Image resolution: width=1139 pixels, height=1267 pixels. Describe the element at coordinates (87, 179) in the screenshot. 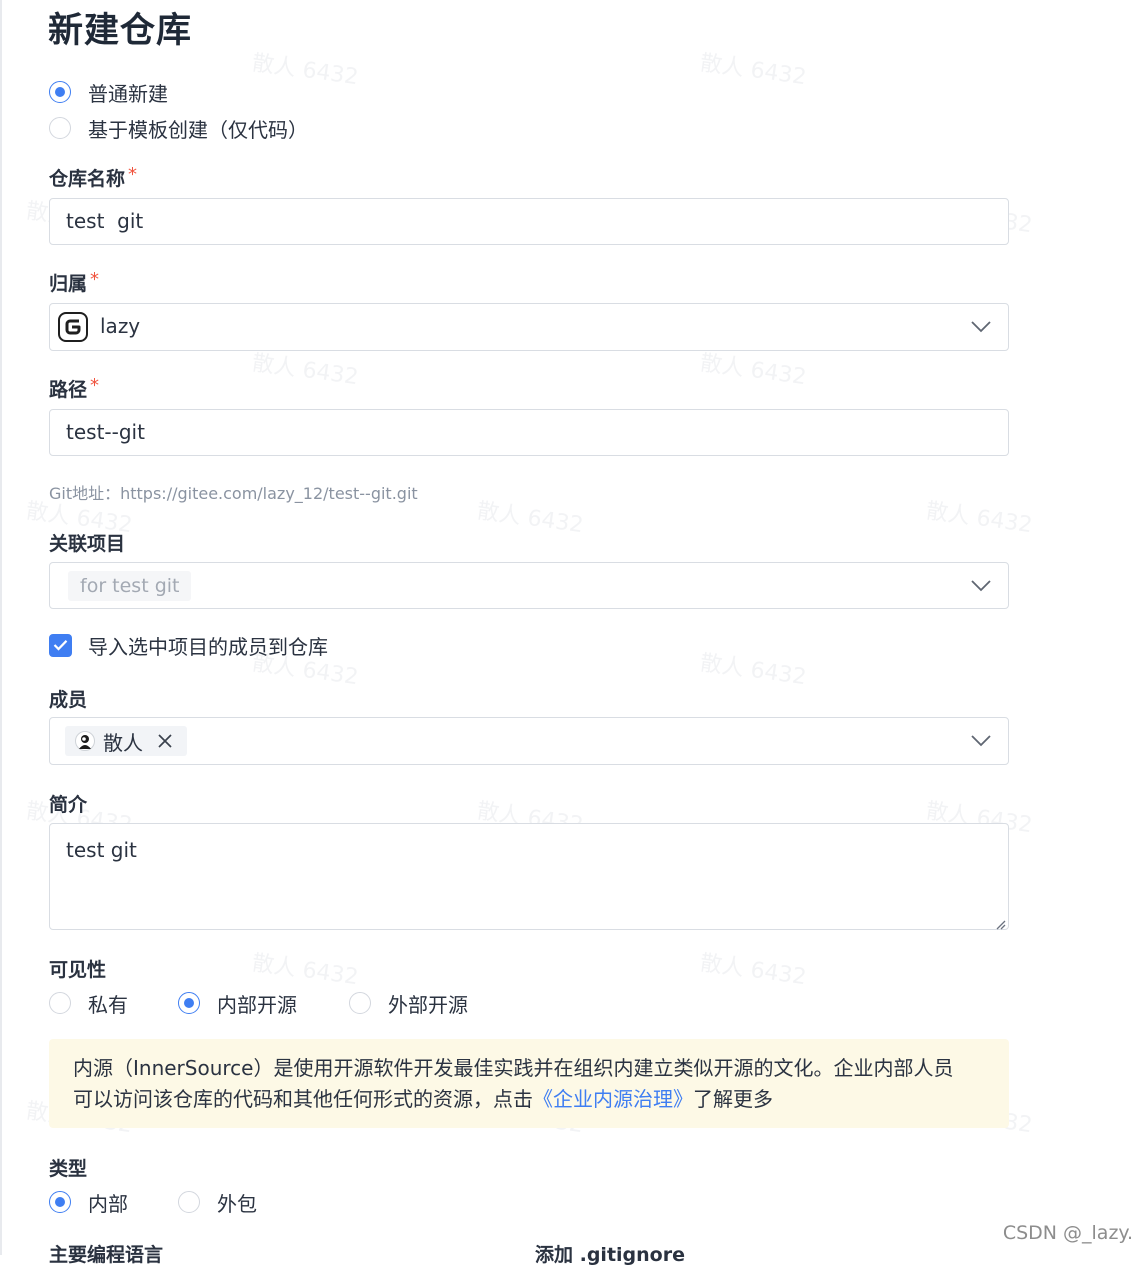

I see `label-text: 仓库名称` at that location.